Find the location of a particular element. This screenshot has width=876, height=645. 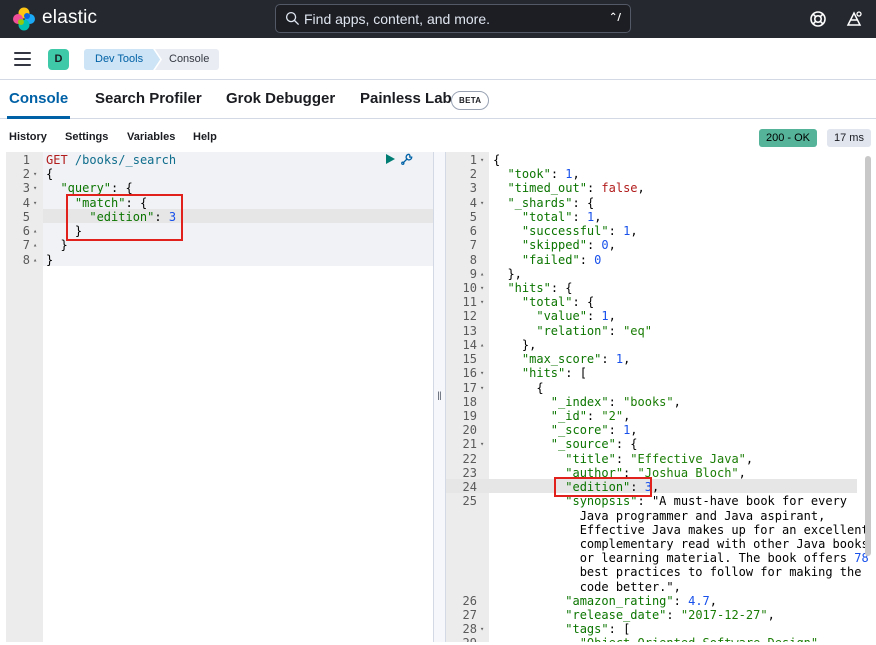

code-line: "max_score": 1, is located at coordinates (576, 359).